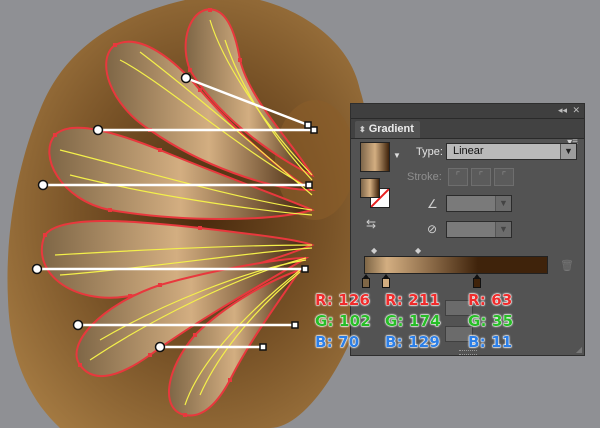 This screenshot has height=428, width=600. What do you see at coordinates (467, 111) in the screenshot?
I see `panel-top-bar: ◂◂ ✕` at bounding box center [467, 111].